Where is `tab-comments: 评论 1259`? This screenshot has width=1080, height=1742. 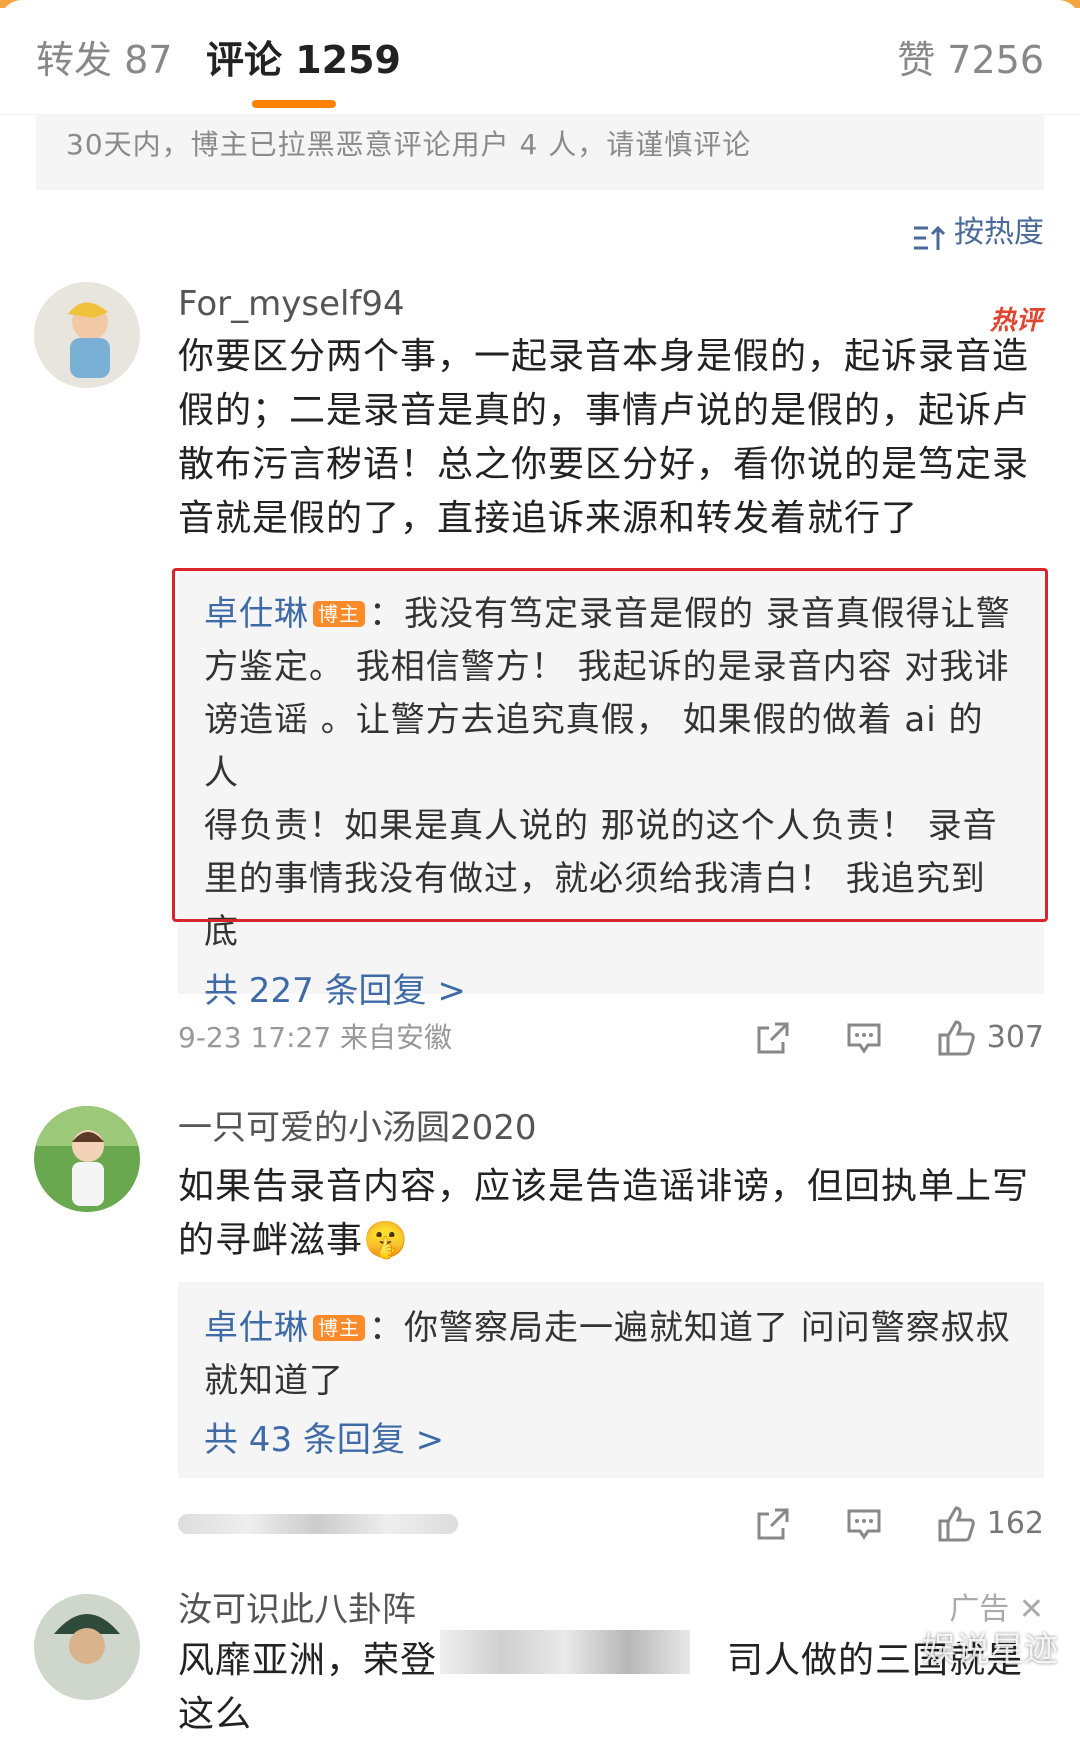 tab-comments: 评论 1259 is located at coordinates (303, 60).